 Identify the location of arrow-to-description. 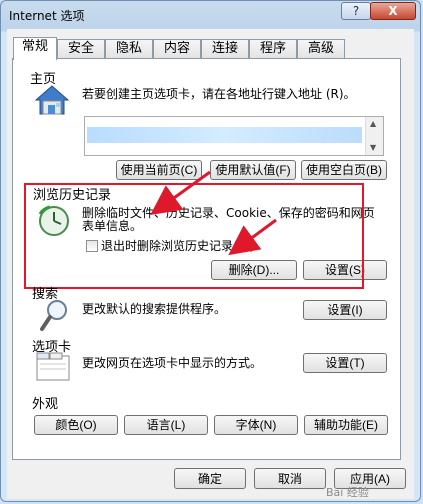
(180, 193).